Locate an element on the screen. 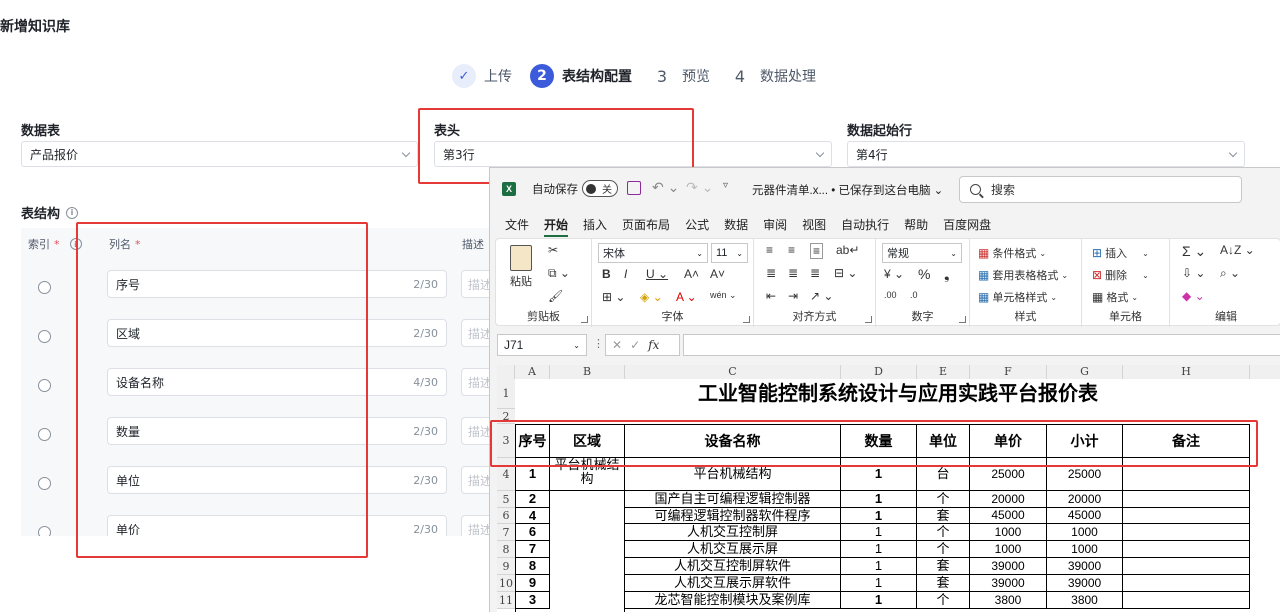  row-header: 1 is located at coordinates (506, 394).